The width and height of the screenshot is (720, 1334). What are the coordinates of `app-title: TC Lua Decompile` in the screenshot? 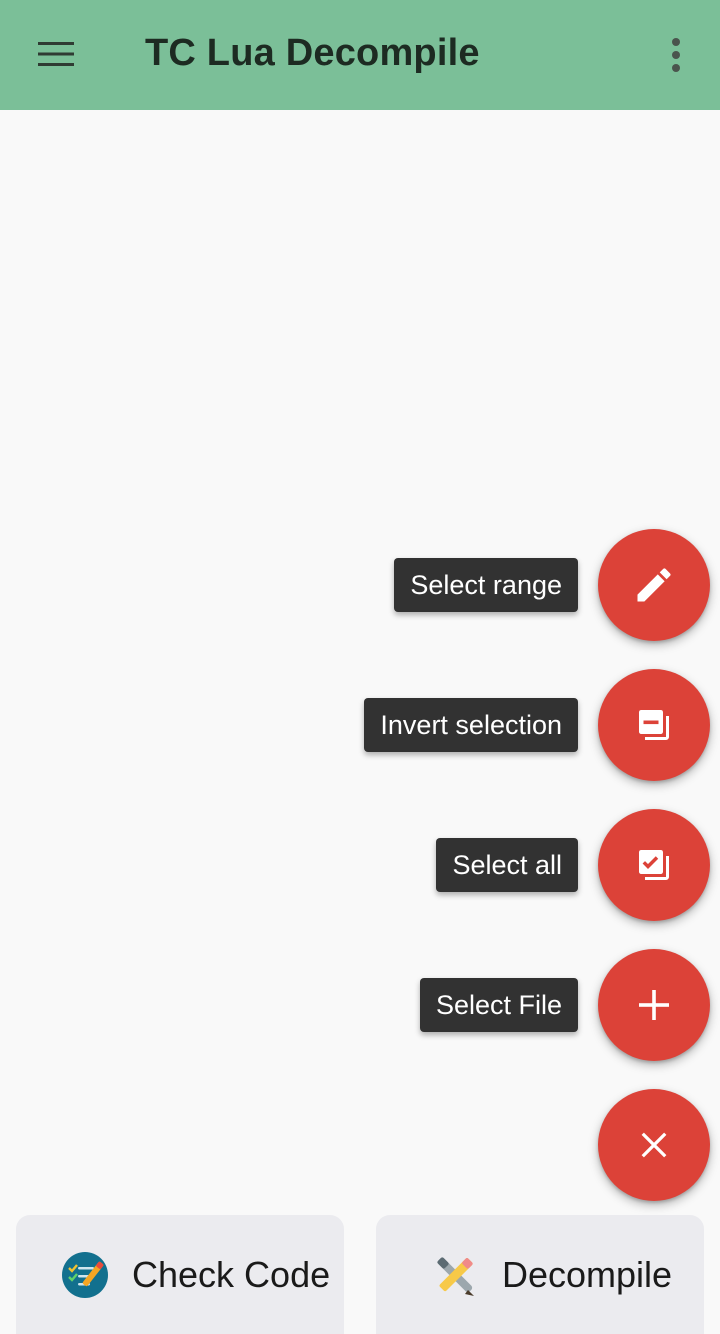 It's located at (312, 53).